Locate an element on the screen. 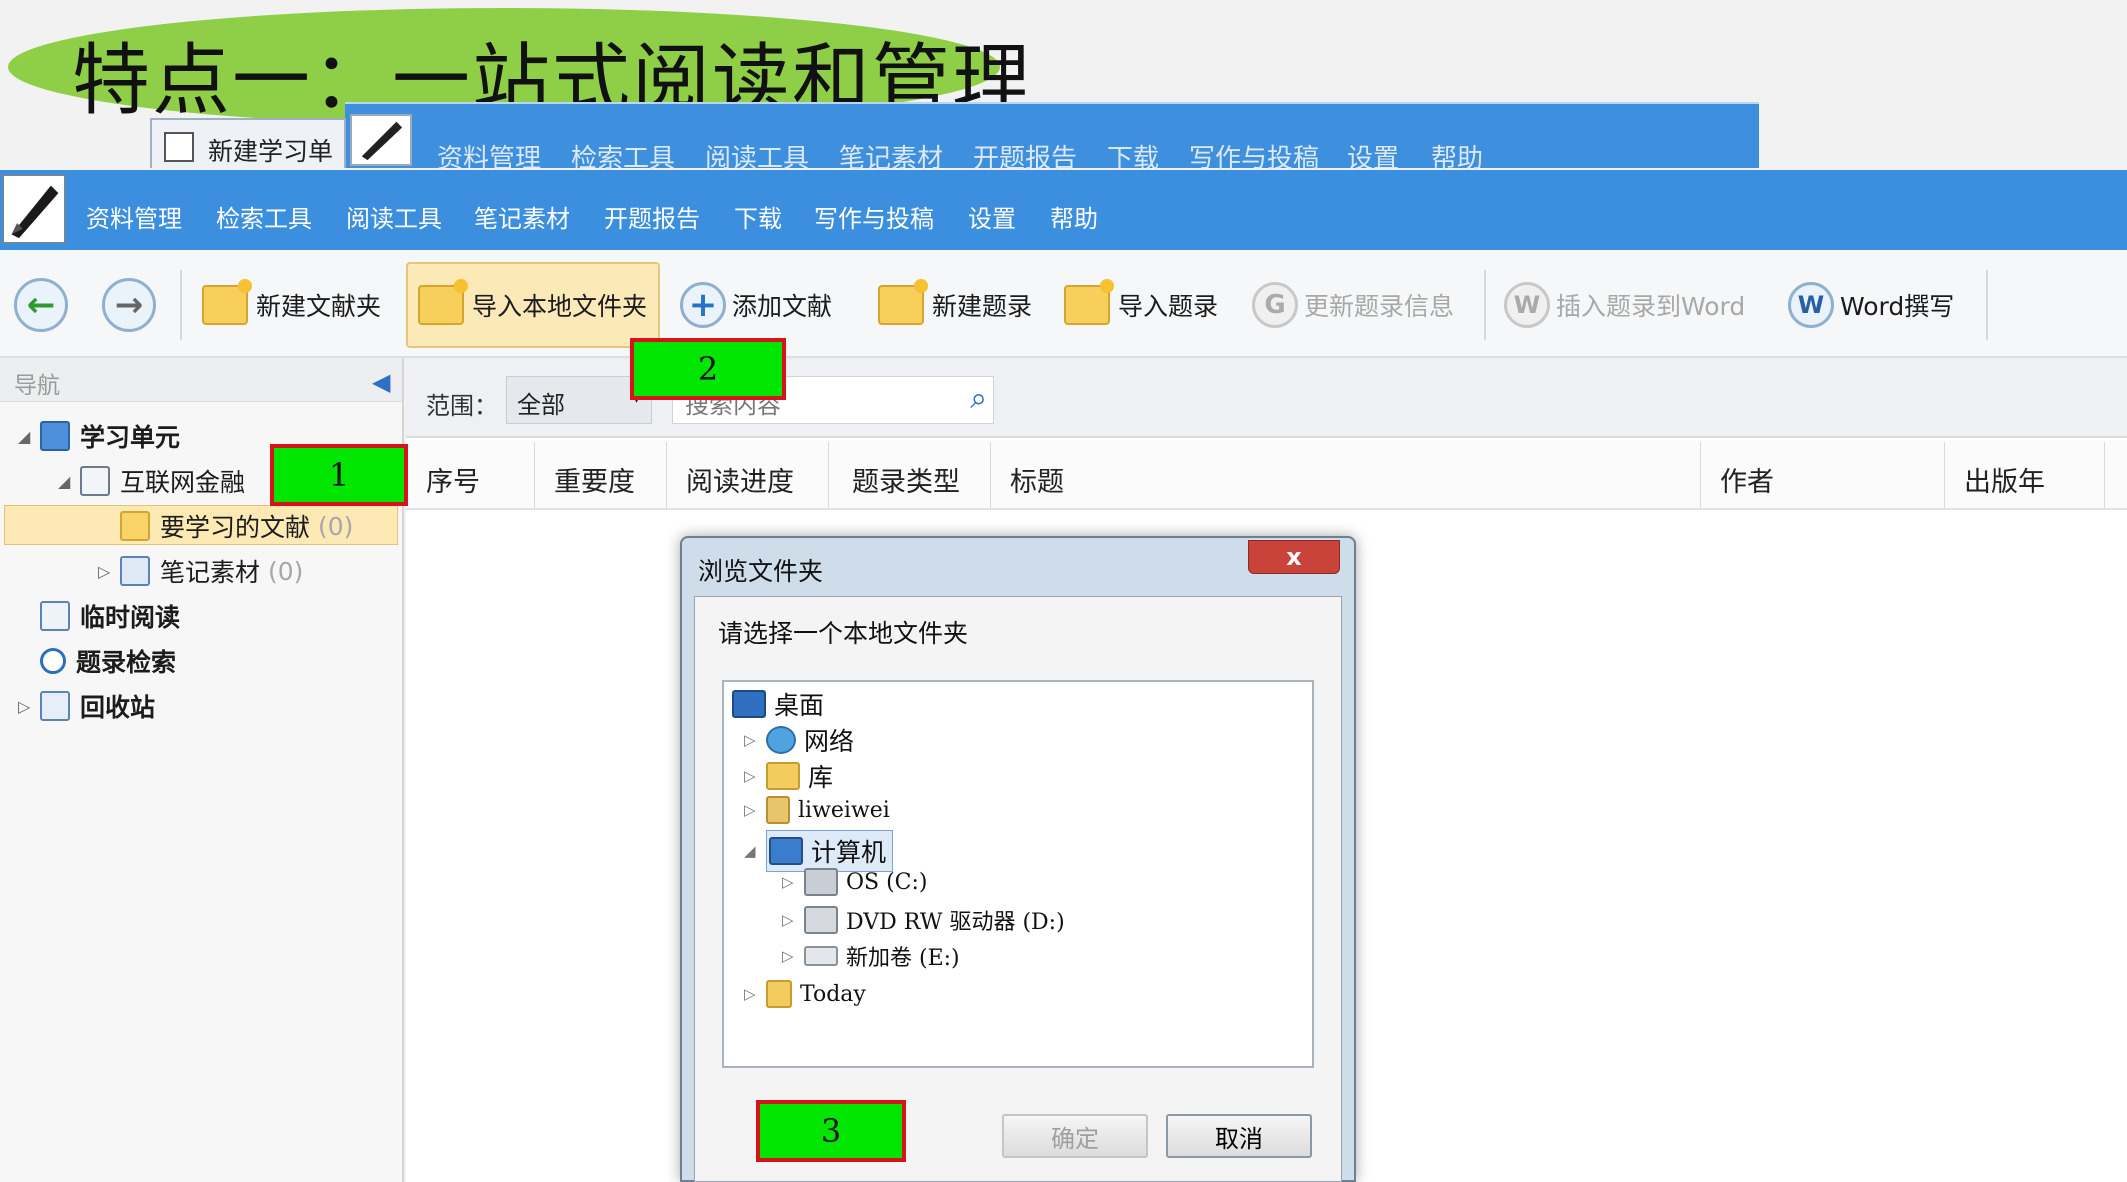  import-local-folder-label: 导入本地文件夹 is located at coordinates (560, 306).